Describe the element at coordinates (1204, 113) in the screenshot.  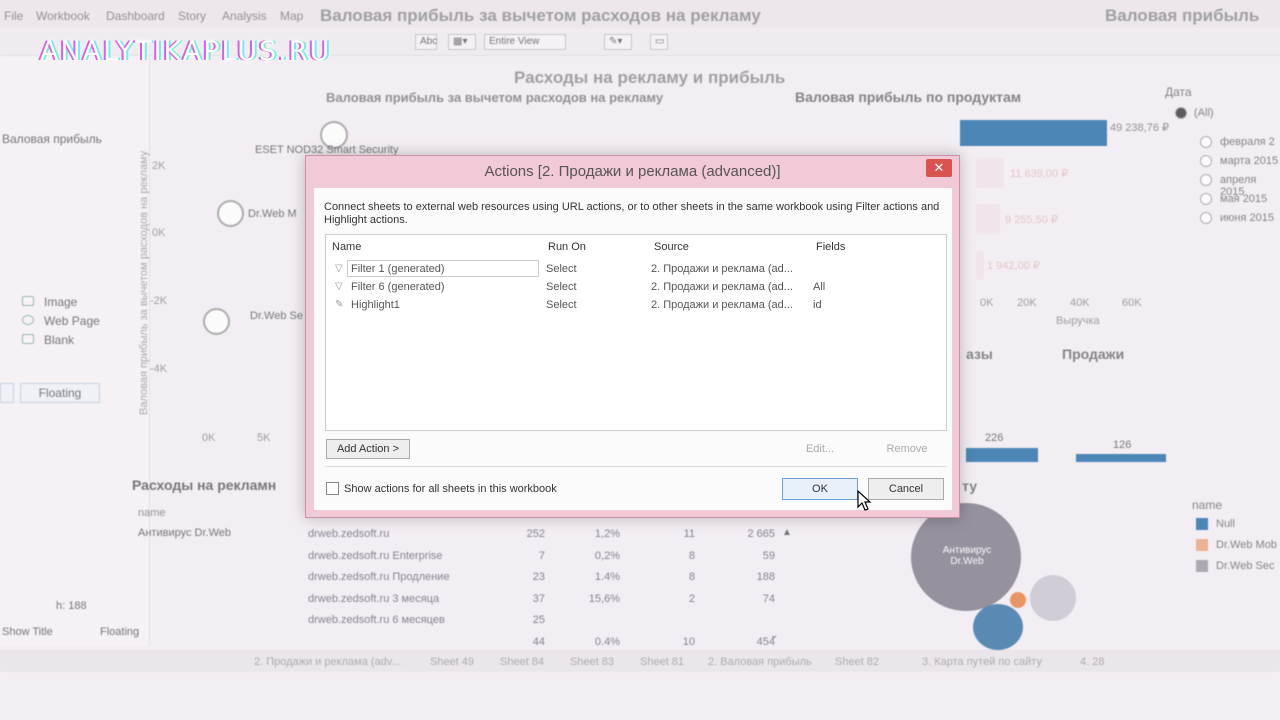
I see `date-item: (All)` at that location.